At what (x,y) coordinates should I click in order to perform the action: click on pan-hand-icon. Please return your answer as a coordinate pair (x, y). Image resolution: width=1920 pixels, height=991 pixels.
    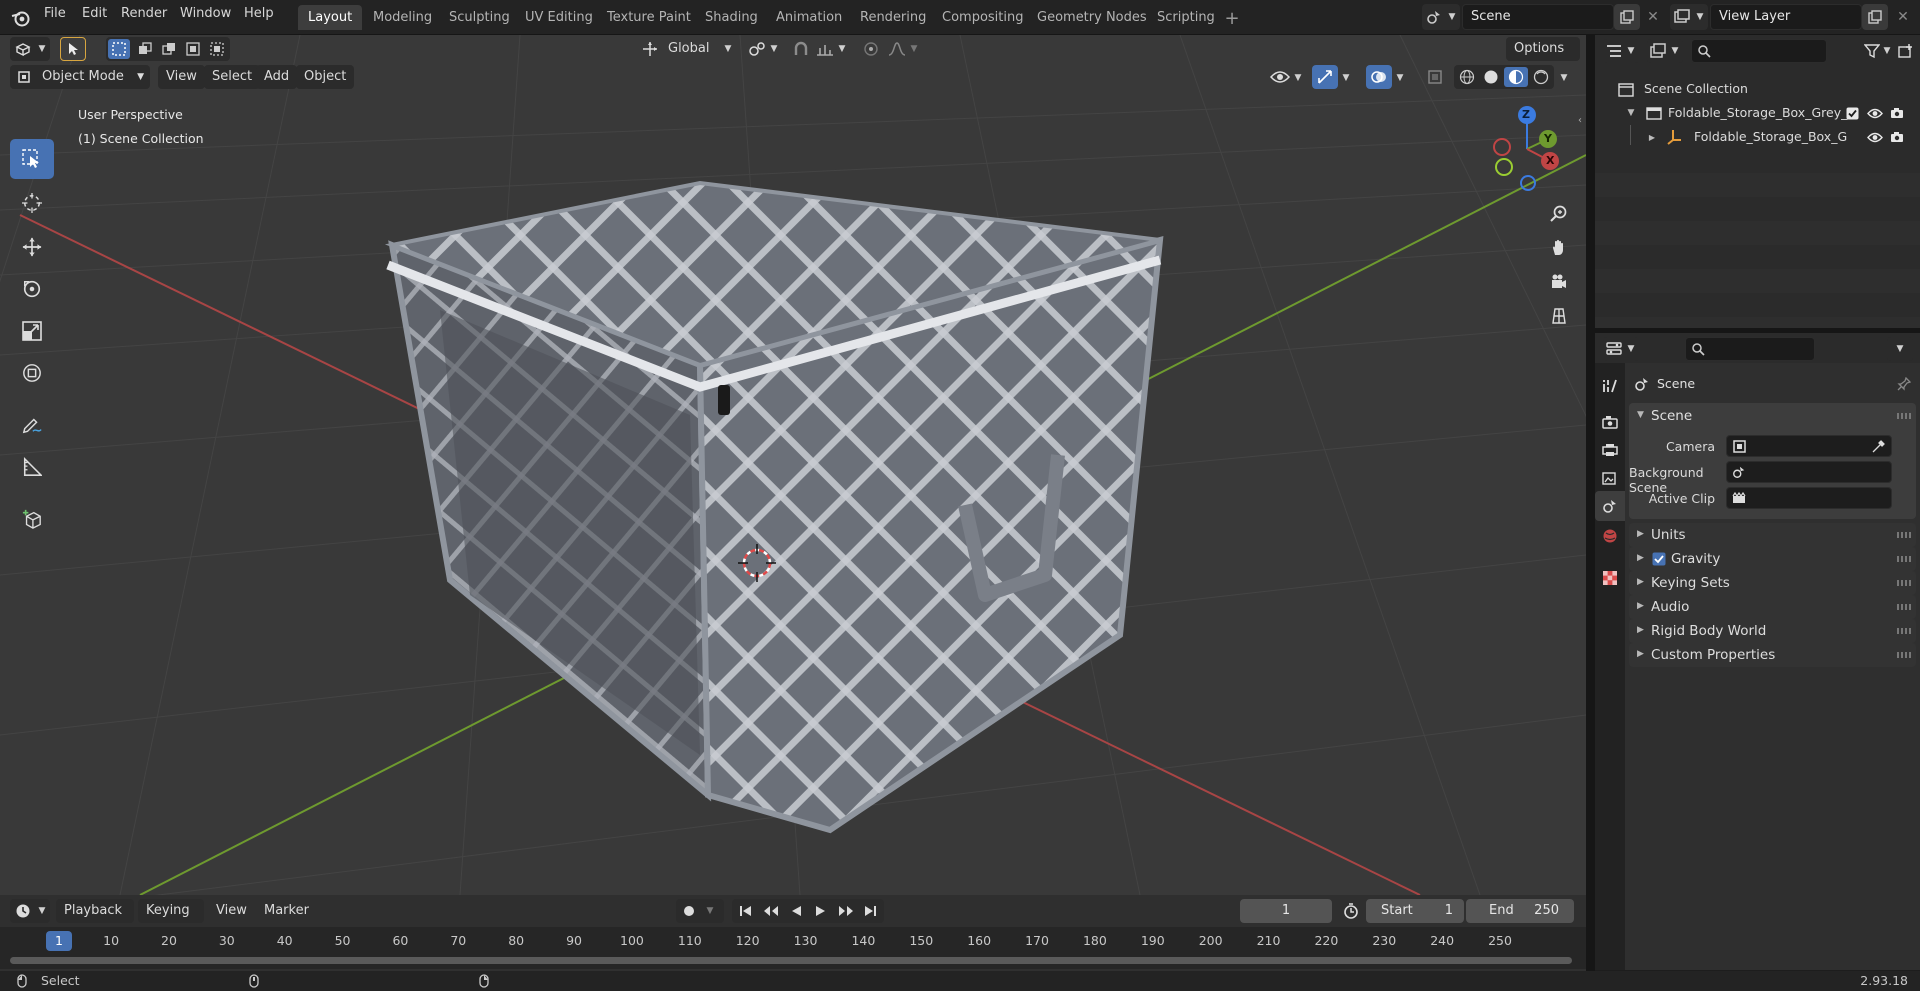
    Looking at the image, I should click on (1559, 248).